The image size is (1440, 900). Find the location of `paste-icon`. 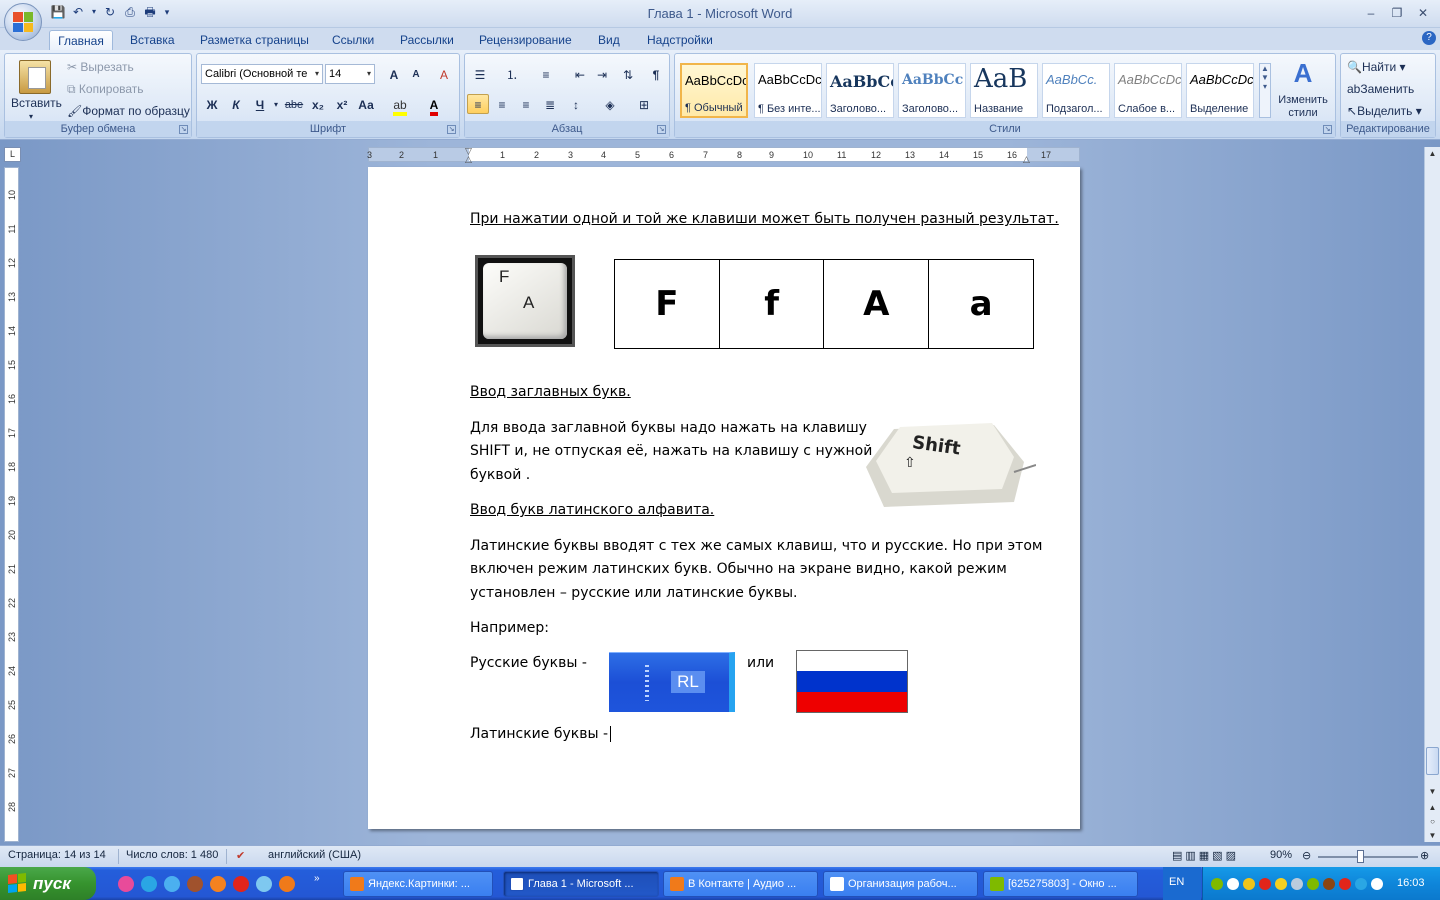

paste-icon is located at coordinates (35, 77).